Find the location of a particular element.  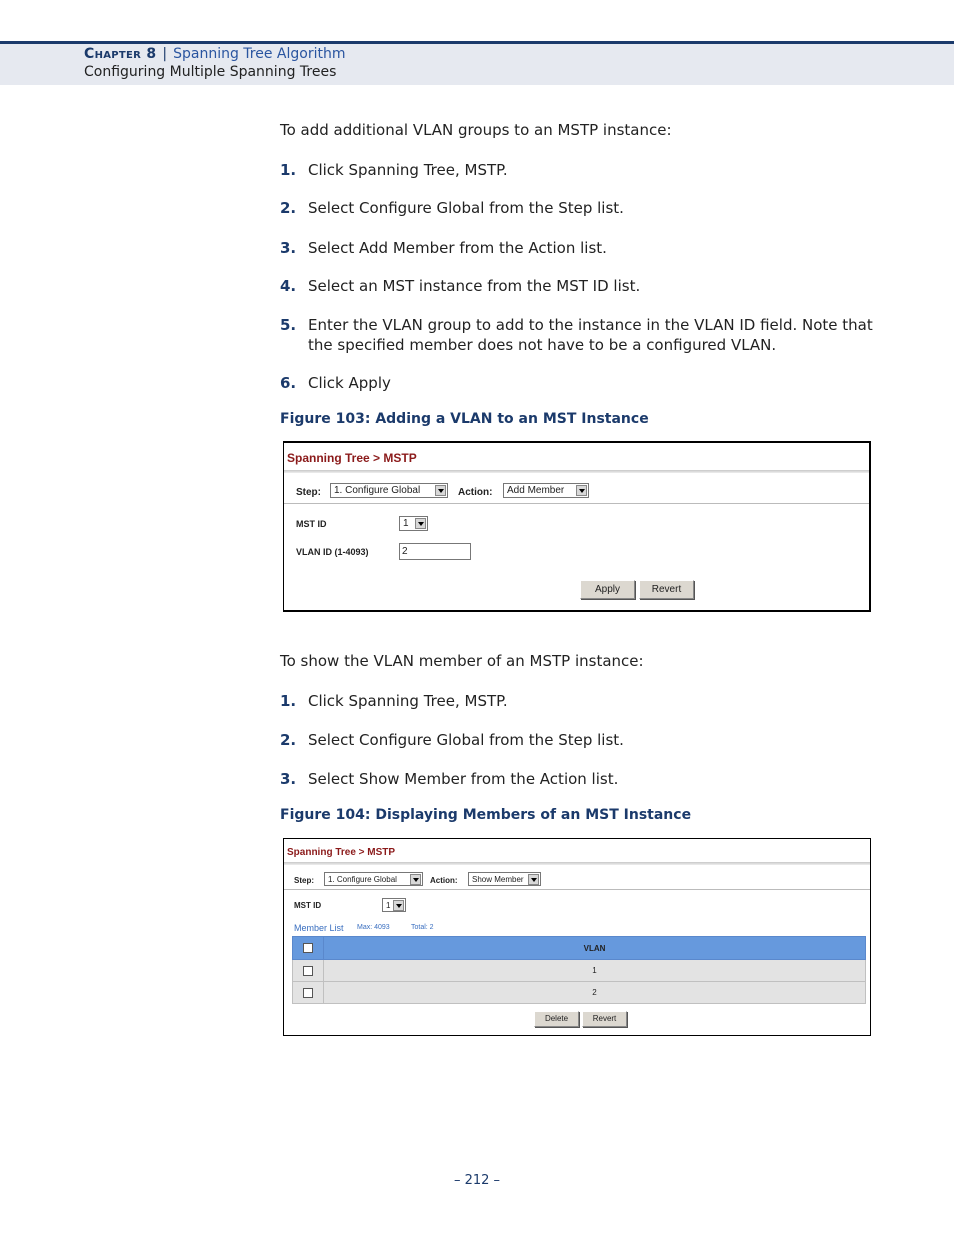

member-total: Total: 2 is located at coordinates (422, 927).